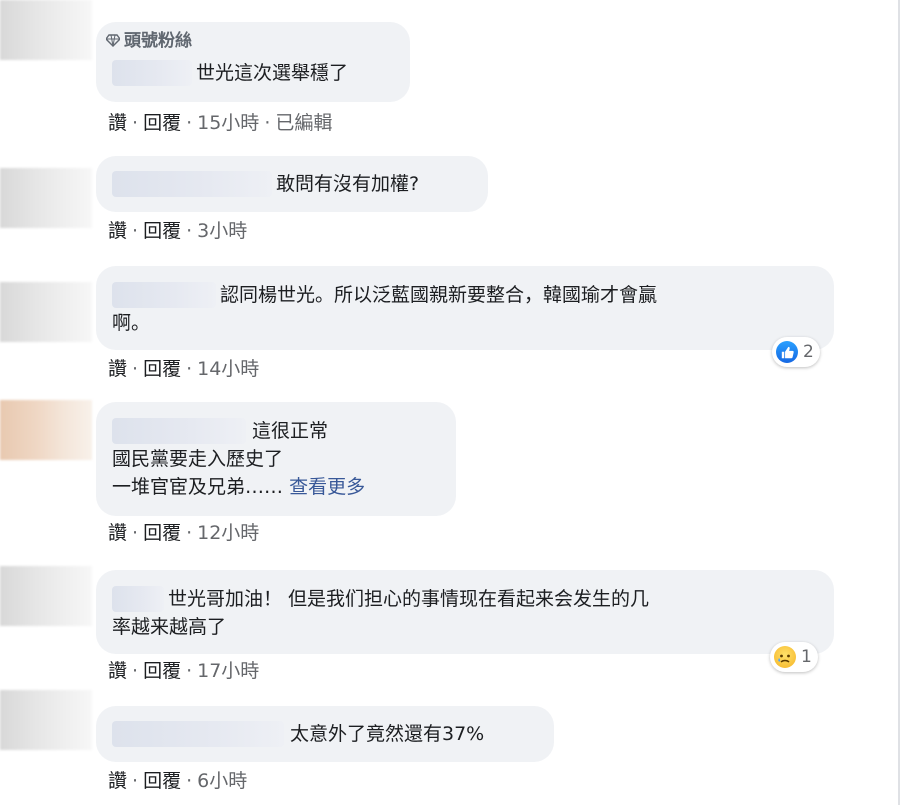  What do you see at coordinates (228, 533) in the screenshot?
I see `timestamp-link: 12小時` at bounding box center [228, 533].